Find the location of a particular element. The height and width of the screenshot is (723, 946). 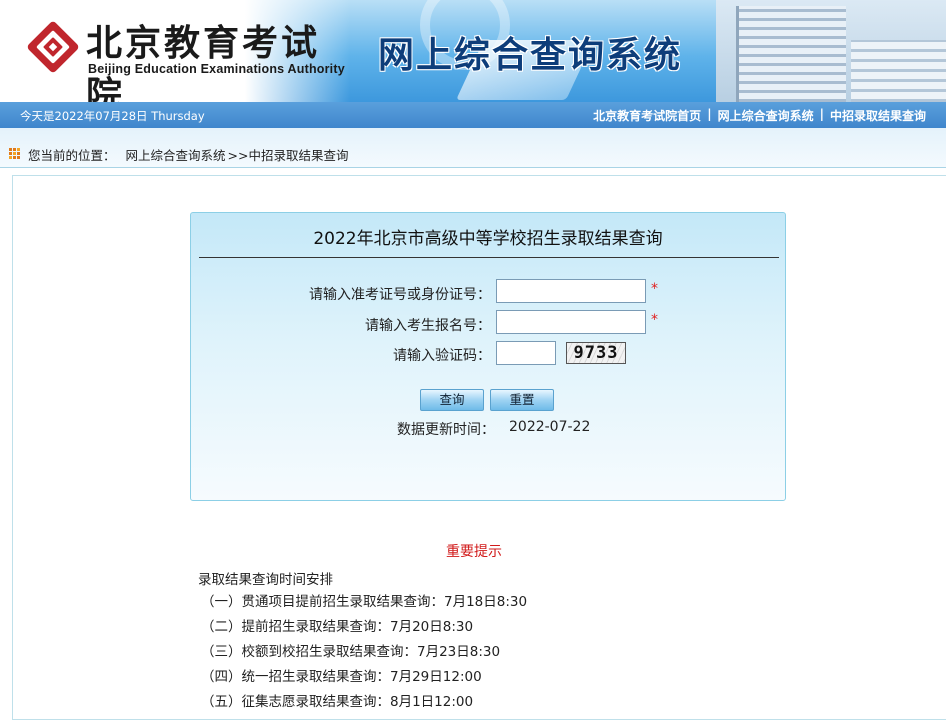

query-form-title: 2022年北京市高级中等学校招生录取结果查询 is located at coordinates (488, 239).